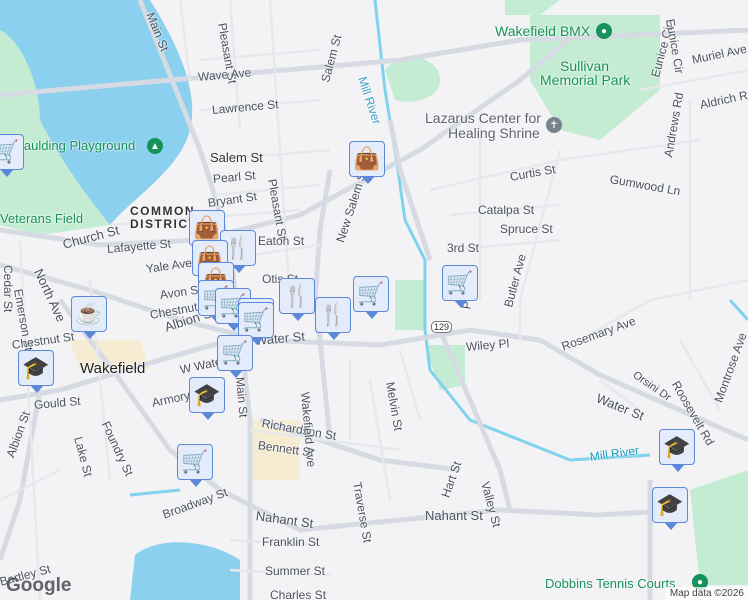 The image size is (748, 600). What do you see at coordinates (604, 31) in the screenshot?
I see `park-pin-icon: ●` at bounding box center [604, 31].